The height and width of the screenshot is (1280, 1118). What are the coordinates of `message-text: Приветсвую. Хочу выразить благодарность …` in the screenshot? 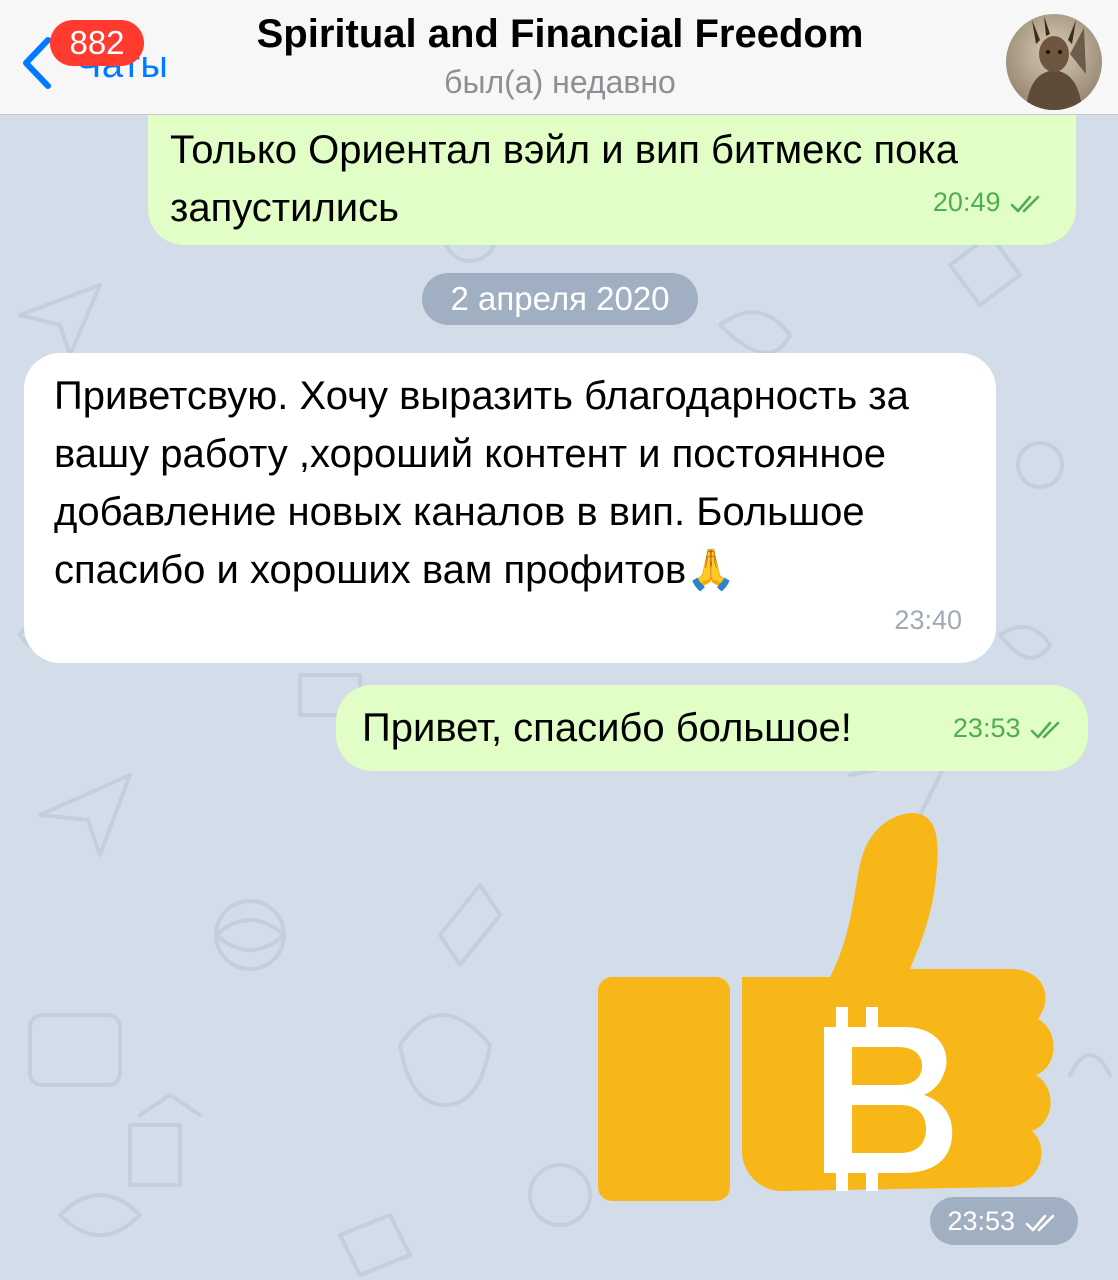 It's located at (481, 483).